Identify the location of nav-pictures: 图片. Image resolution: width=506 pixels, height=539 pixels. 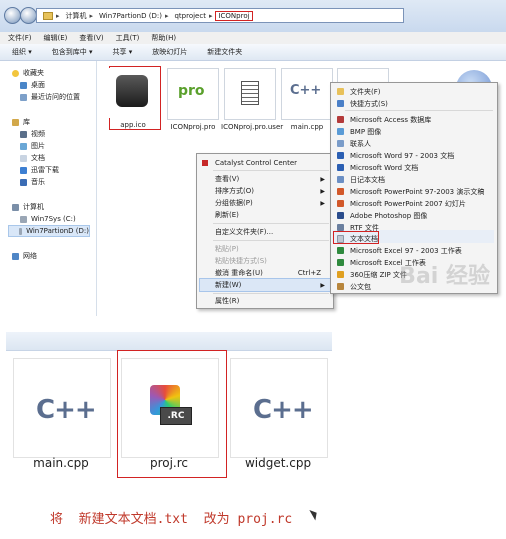
(32, 146).